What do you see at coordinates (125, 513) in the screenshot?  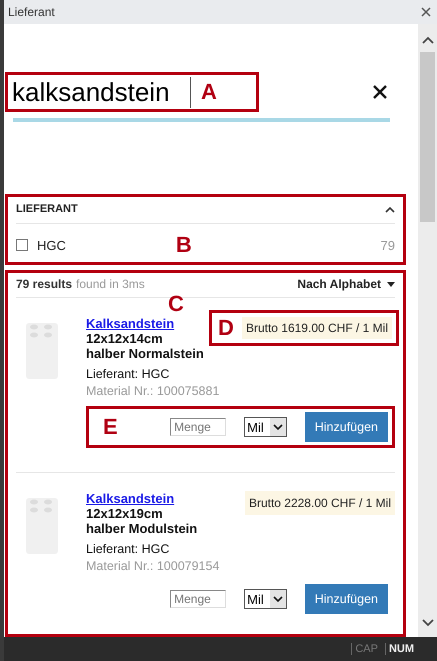 I see `product-size: 12x12x19cm` at bounding box center [125, 513].